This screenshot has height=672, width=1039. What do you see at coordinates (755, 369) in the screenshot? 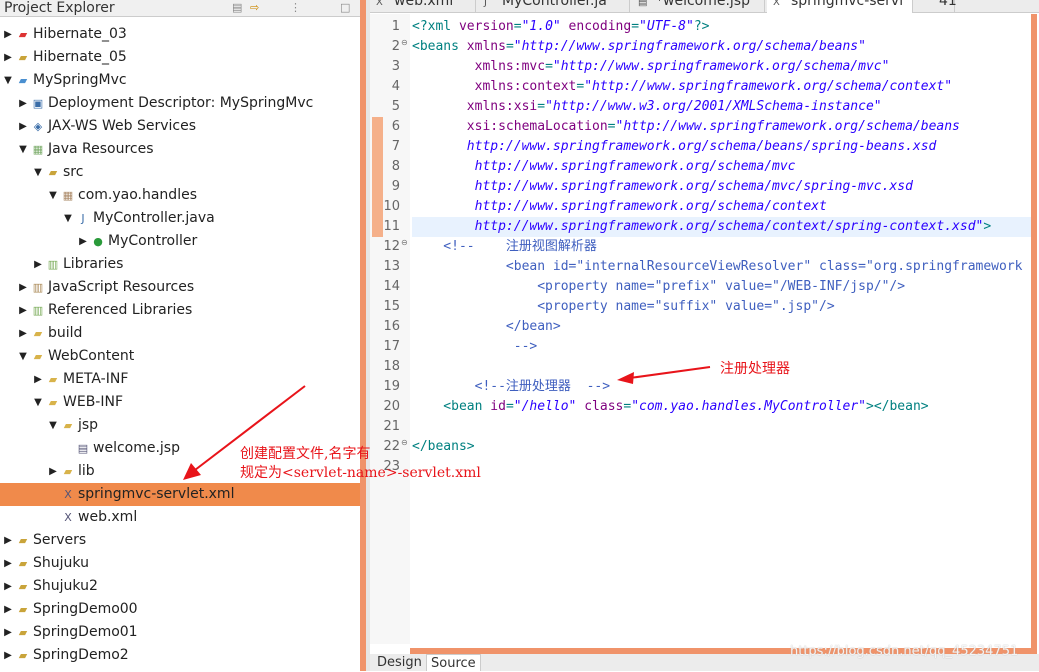
I see `handler-annotation: 注册处理器` at bounding box center [755, 369].